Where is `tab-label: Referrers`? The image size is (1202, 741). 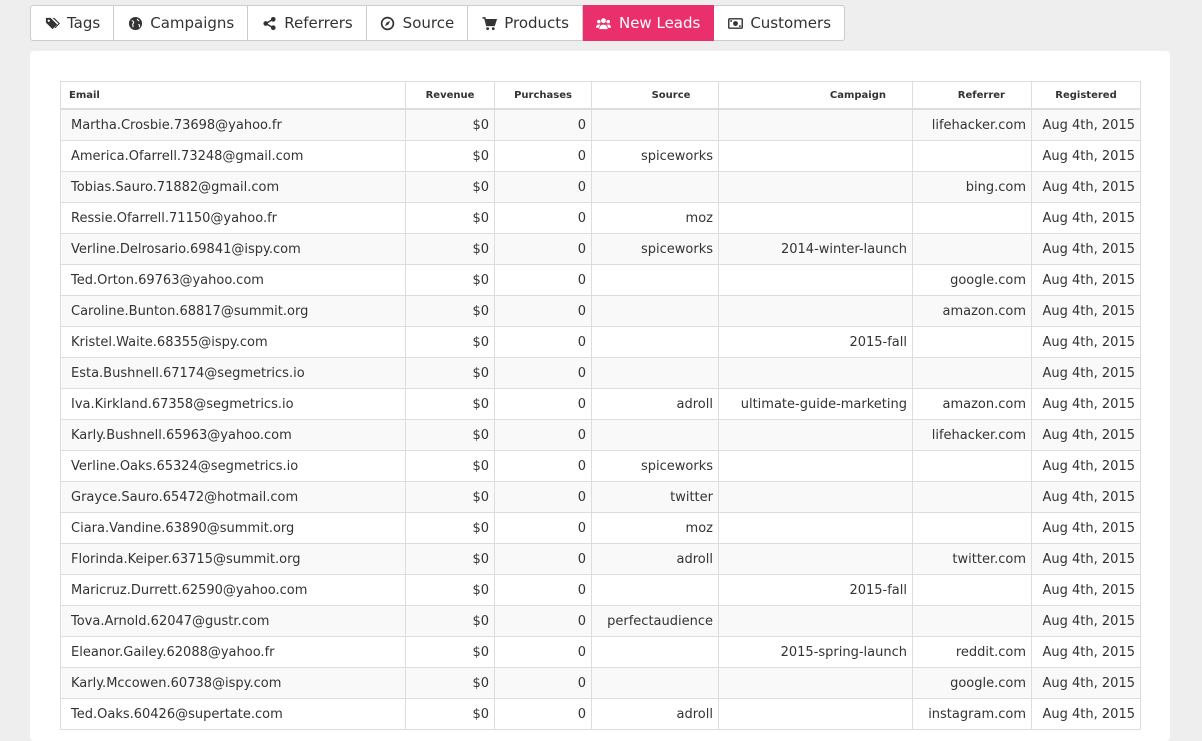
tab-label: Referrers is located at coordinates (318, 23).